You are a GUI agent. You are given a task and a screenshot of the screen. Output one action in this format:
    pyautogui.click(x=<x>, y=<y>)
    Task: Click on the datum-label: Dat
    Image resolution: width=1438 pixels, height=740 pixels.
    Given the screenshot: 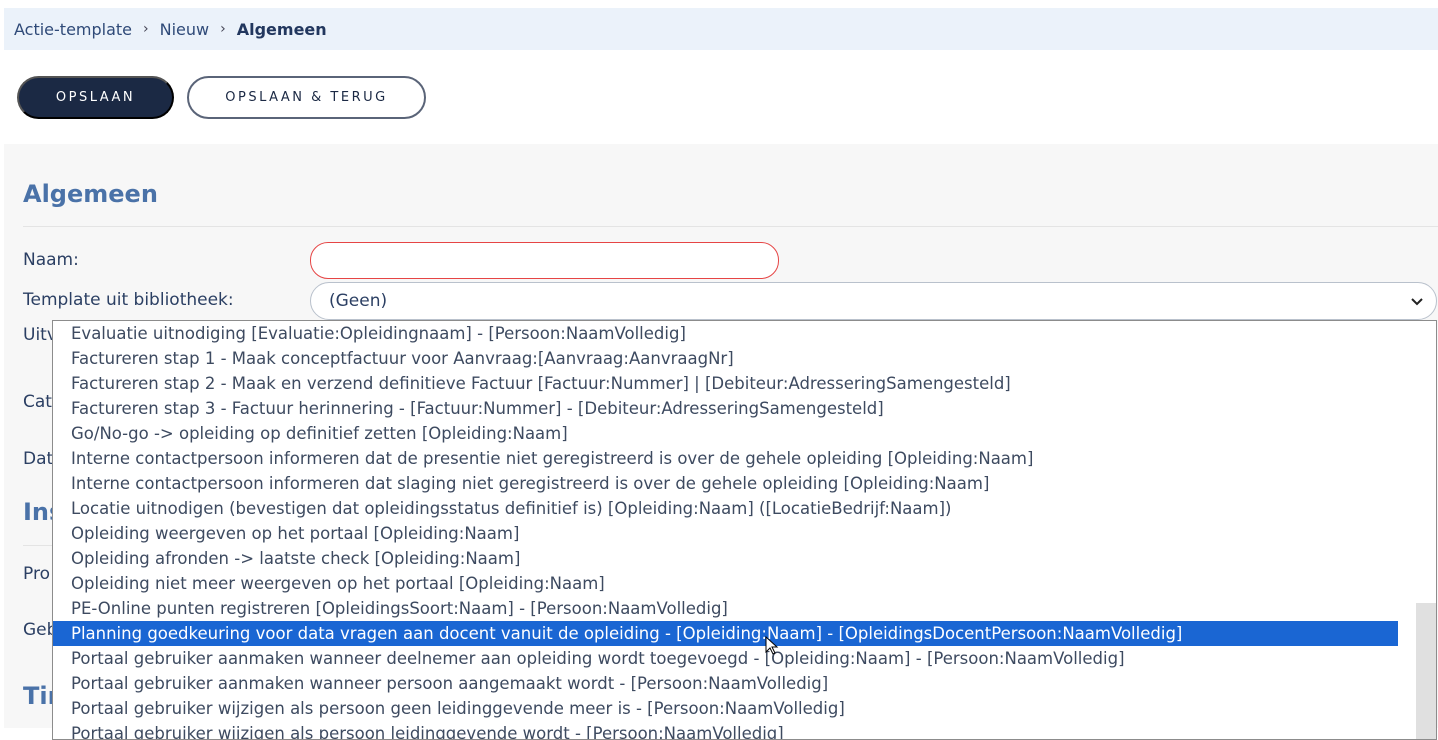 What is the action you would take?
    pyautogui.click(x=38, y=459)
    